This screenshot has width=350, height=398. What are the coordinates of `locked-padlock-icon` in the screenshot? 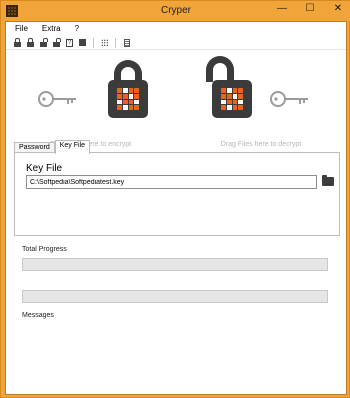 It's located at (128, 89).